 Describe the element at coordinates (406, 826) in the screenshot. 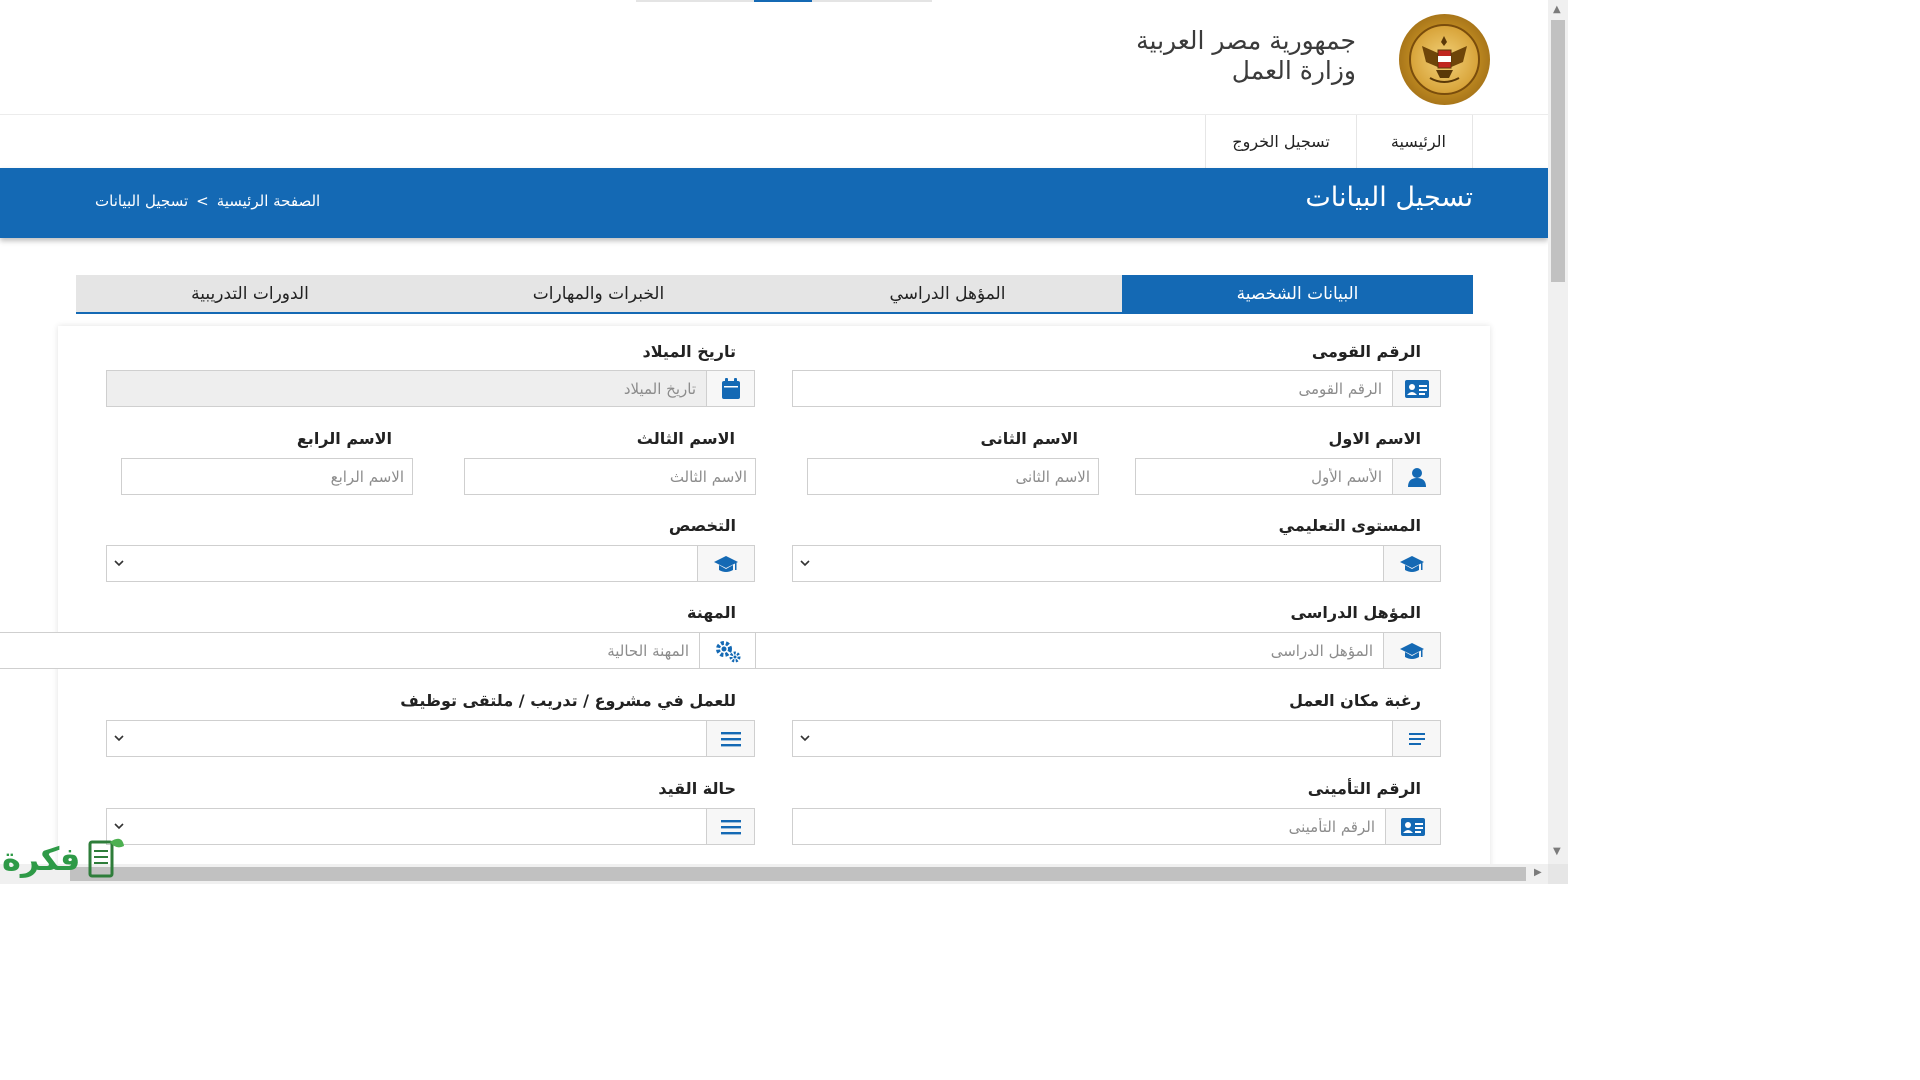

I see `registration-status-dropdown` at that location.